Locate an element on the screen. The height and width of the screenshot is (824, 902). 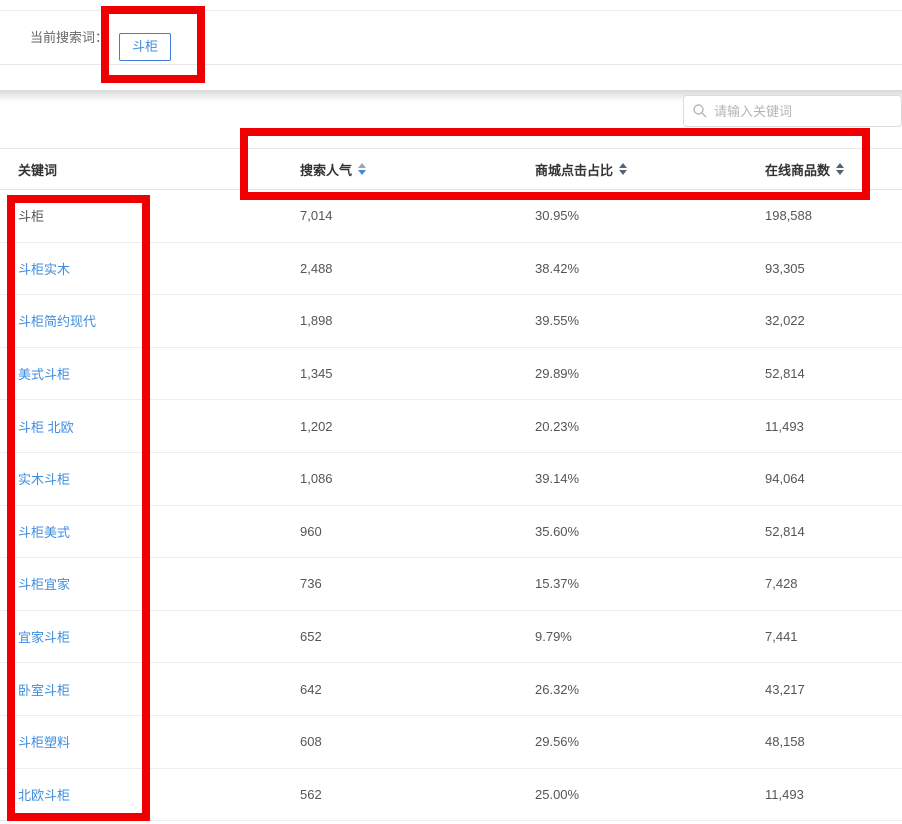
table-row: 斗柜美式 960 35.60% 52,814 is located at coordinates (451, 532).